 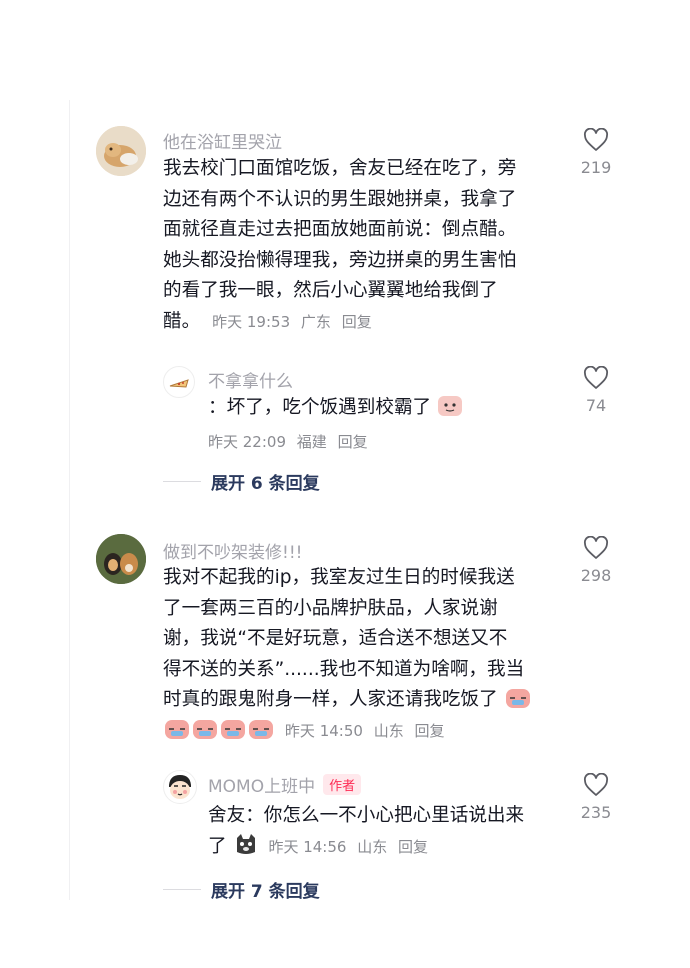 I want to click on comment-line-last: 醋。 昨天 19:53 广东 回复, so click(x=339, y=322).